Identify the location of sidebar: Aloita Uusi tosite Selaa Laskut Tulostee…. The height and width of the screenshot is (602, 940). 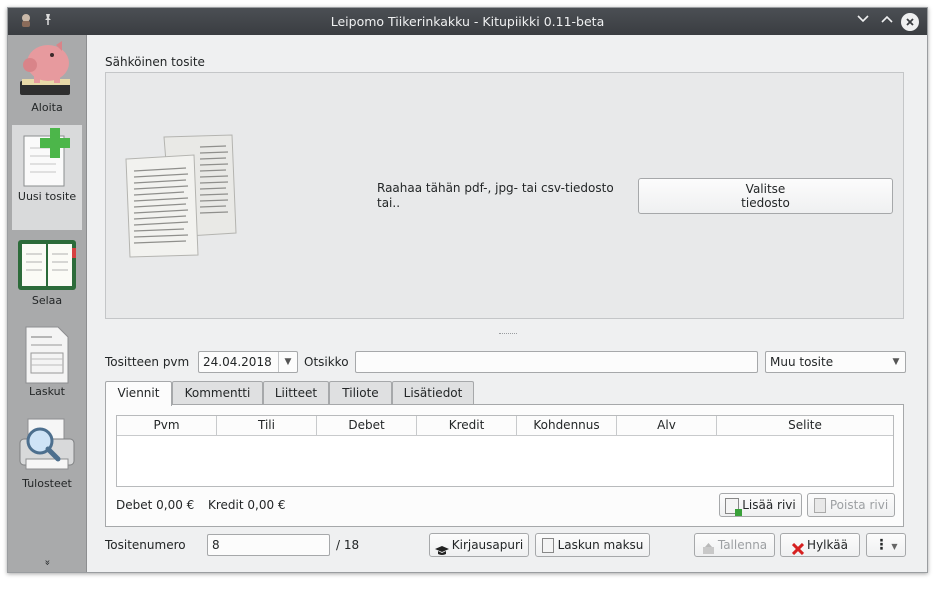
(47, 303).